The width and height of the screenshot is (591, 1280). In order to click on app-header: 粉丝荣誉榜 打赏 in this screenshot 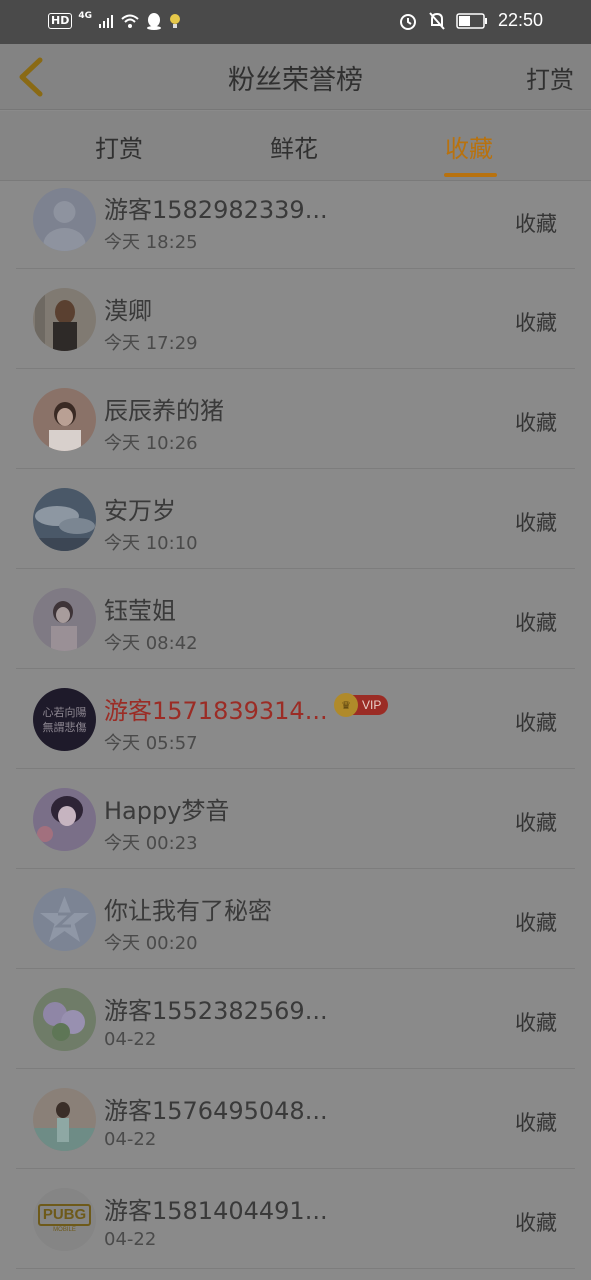, I will do `click(295, 77)`.